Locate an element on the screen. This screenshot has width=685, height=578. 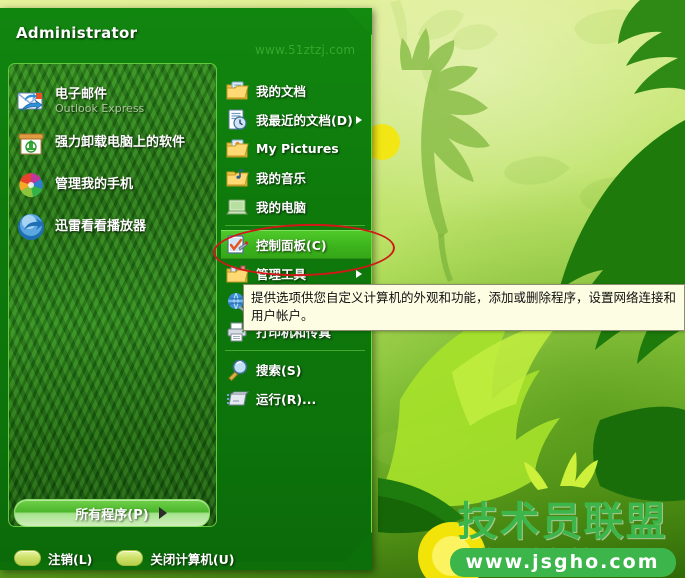
tooltip: 提供选项供您自定义计算机的外观和功能，添加或删除程序，设置网络连接和用户帐户。 is located at coordinates (464, 308).